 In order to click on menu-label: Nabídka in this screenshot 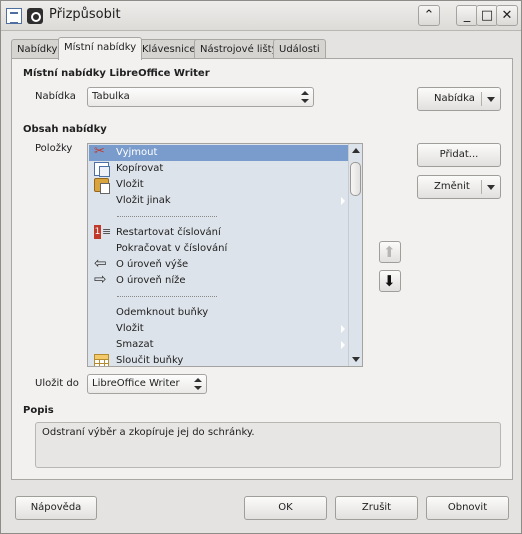, I will do `click(55, 96)`.